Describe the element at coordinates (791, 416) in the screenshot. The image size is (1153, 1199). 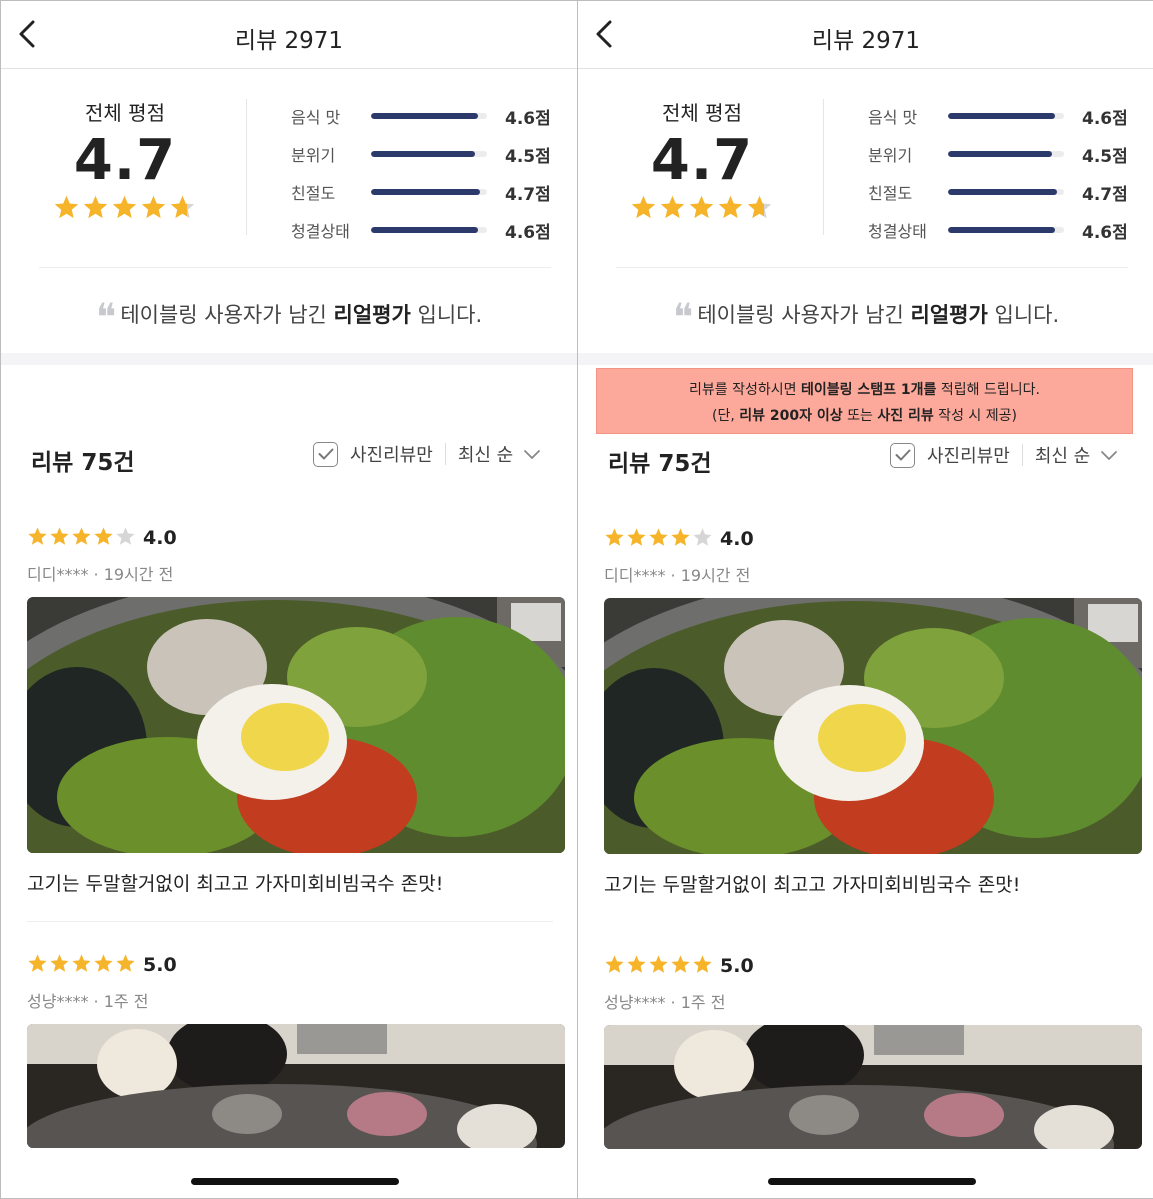
I see `banner-bold: 리뷰 200자 이상` at that location.